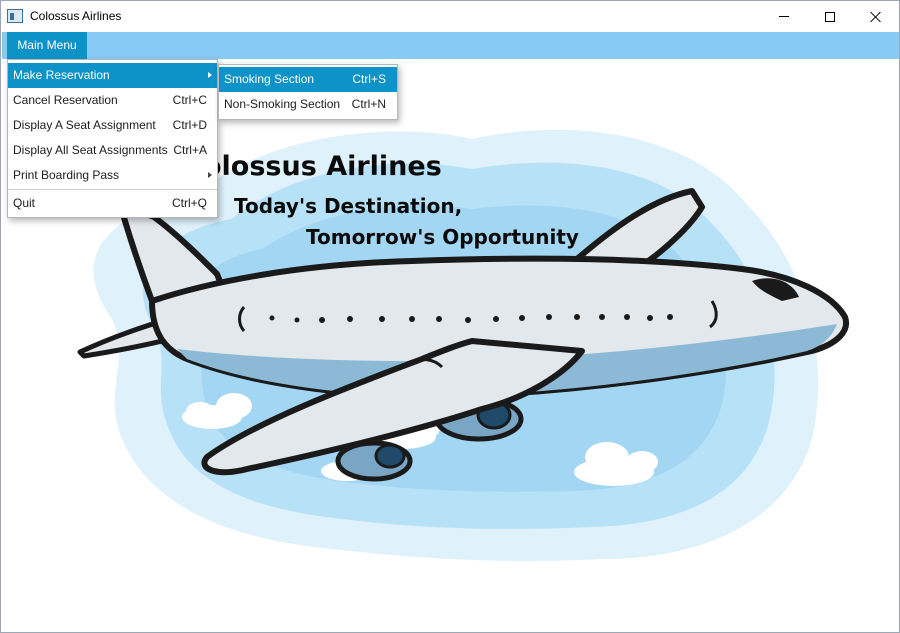 The image size is (900, 633). Describe the element at coordinates (61, 75) in the screenshot. I see `menu-item-label: Make Reservation` at that location.